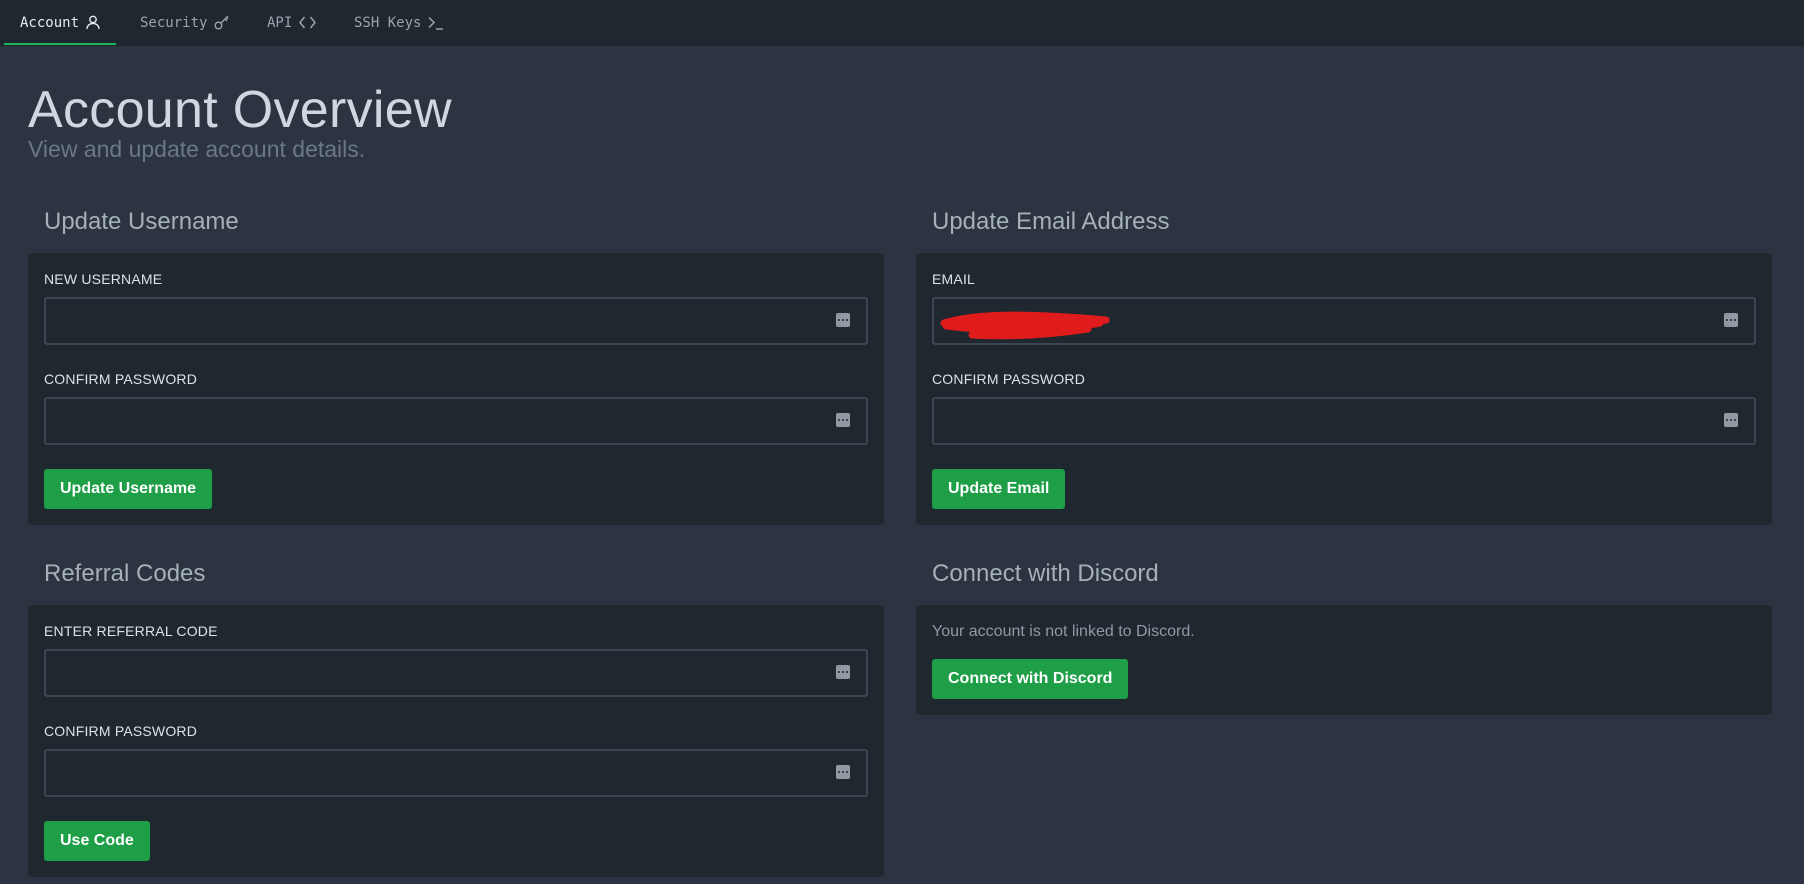  I want to click on tab-api: API, so click(292, 22).